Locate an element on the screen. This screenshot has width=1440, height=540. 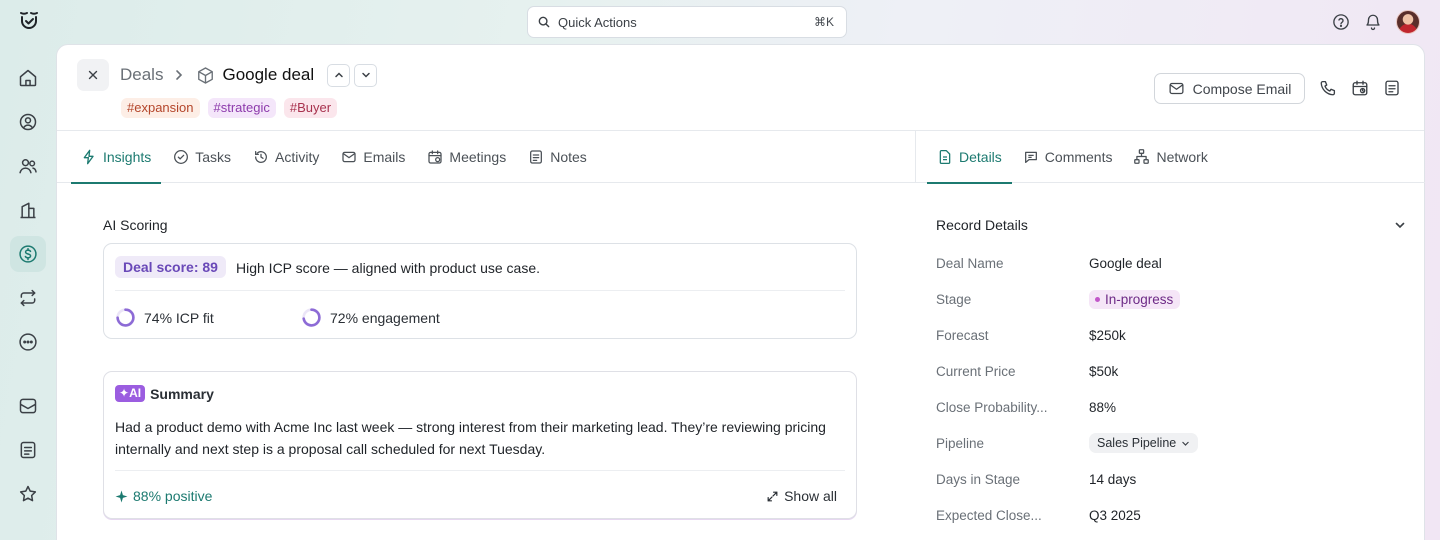
deals-icon is located at coordinates (28, 254).